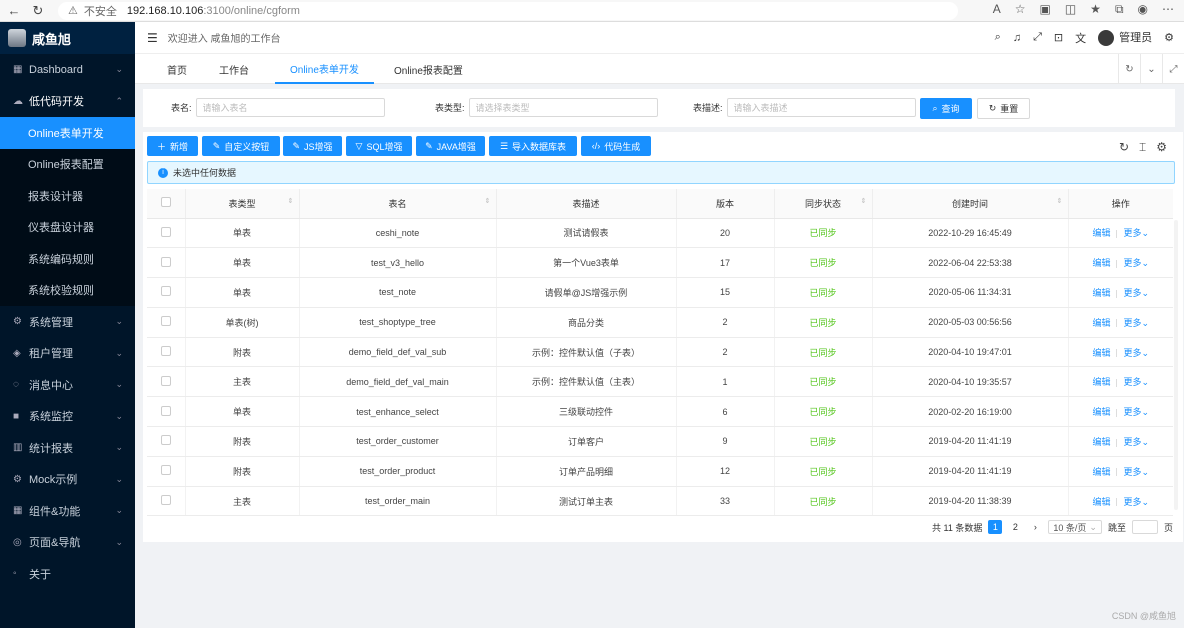 The height and width of the screenshot is (628, 1184). I want to click on favorites-bar-icon: ★, so click(1095, 9).